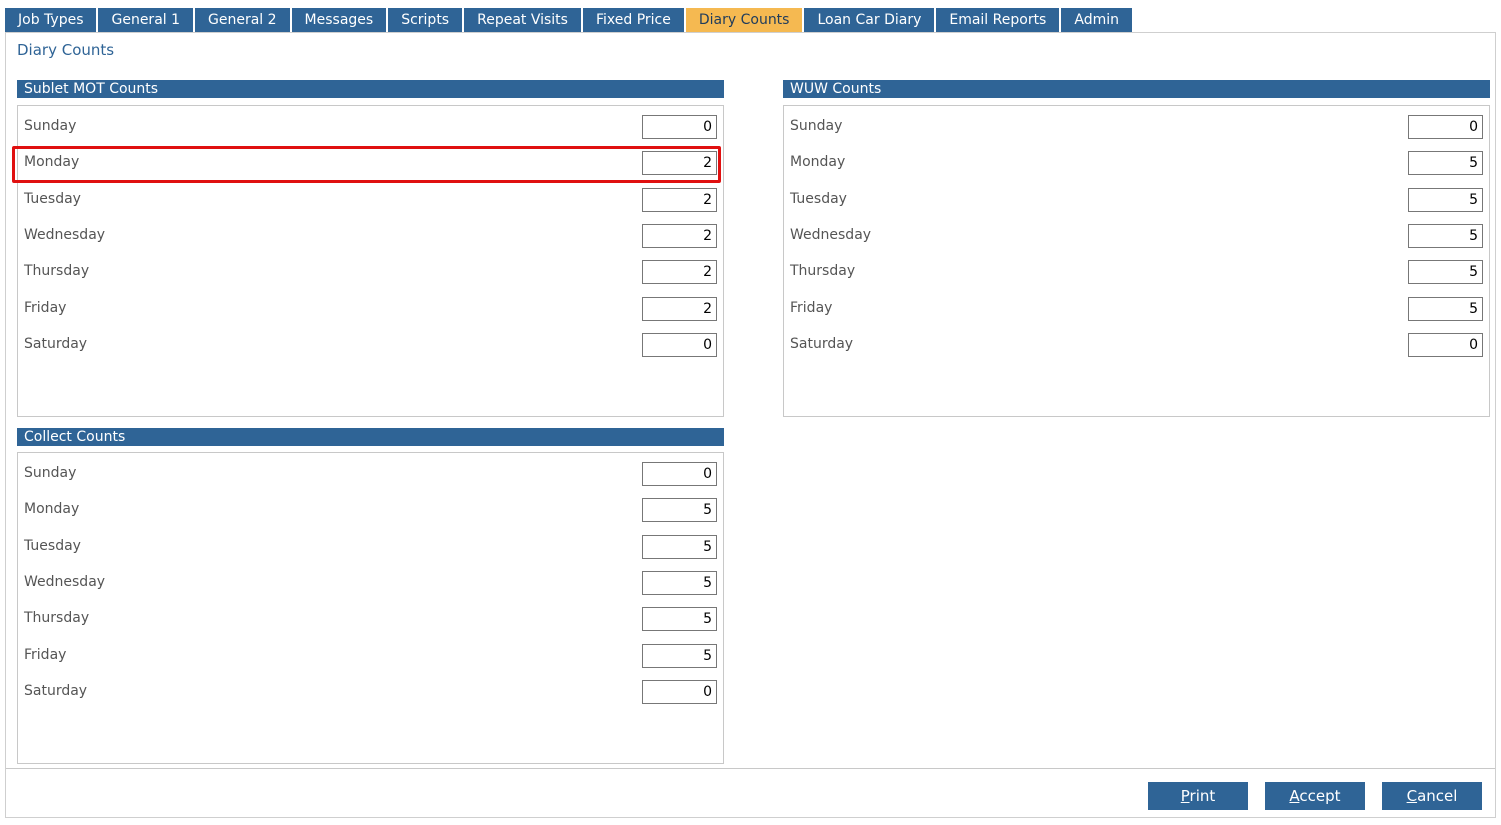 This screenshot has height=825, width=1501. Describe the element at coordinates (66, 50) in the screenshot. I see `page-title: Diary Counts` at that location.